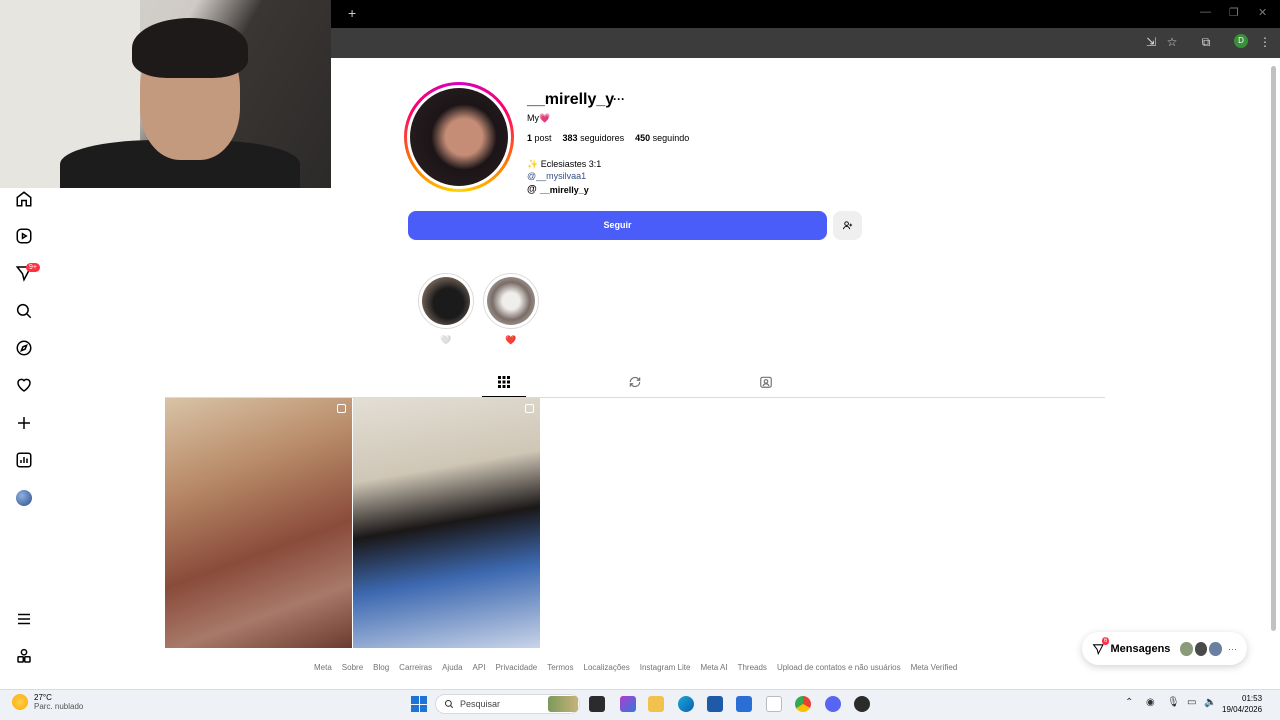  Describe the element at coordinates (504, 396) in the screenshot. I see `active-tab-indicator` at that location.